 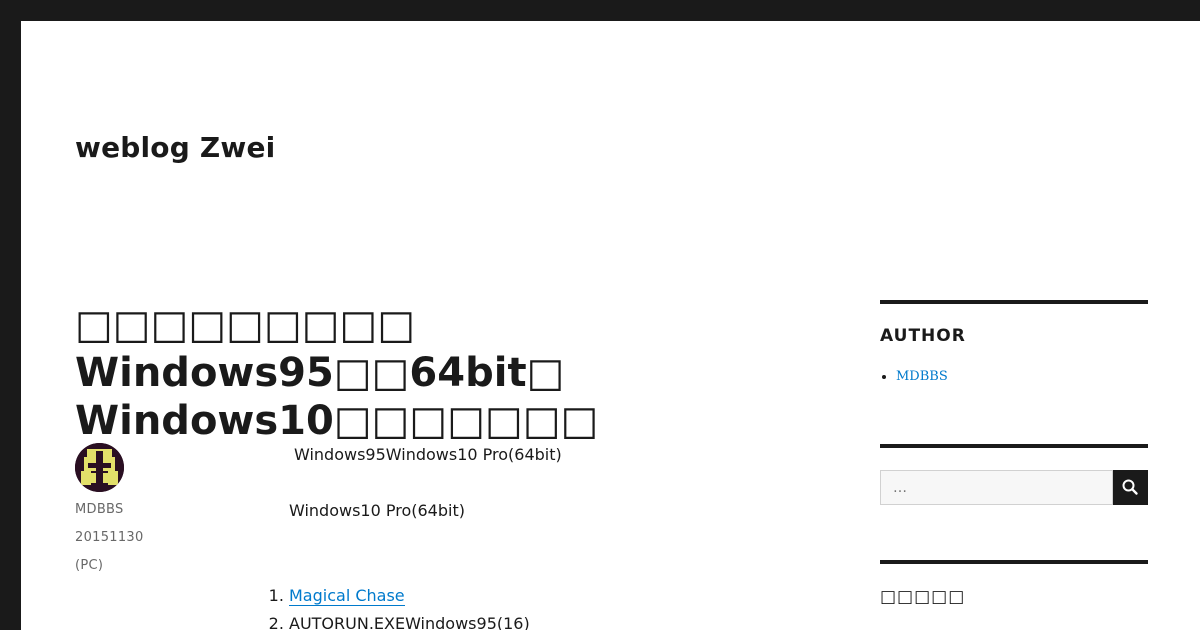 I want to click on search-icon, so click(x=1130, y=487).